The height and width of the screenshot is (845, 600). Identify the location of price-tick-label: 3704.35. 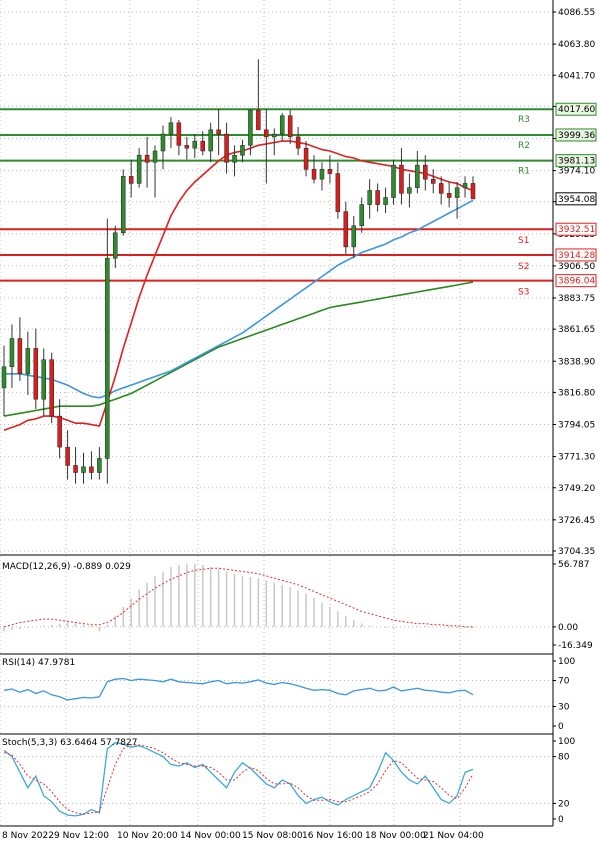
(576, 552).